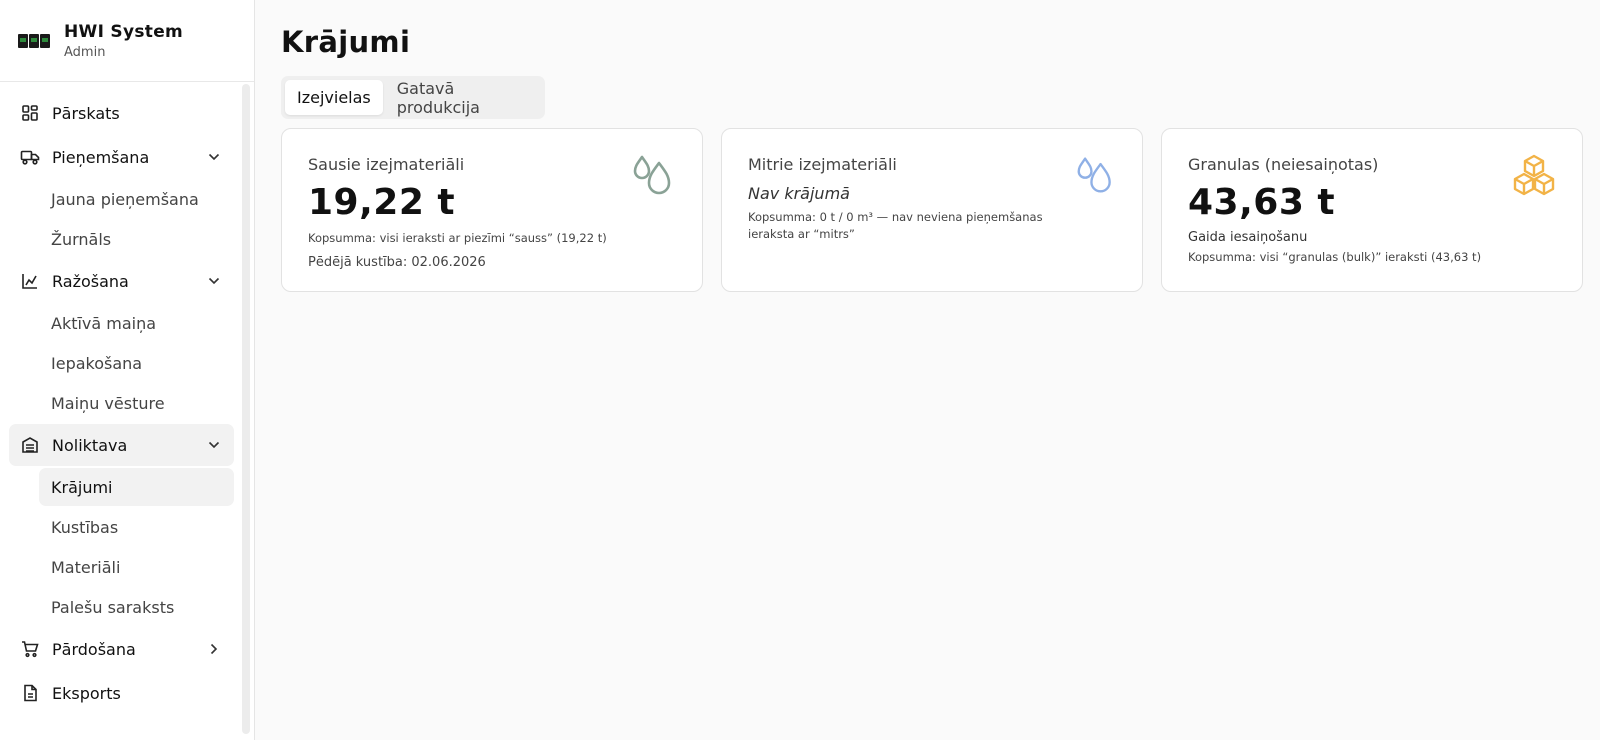 This screenshot has height=740, width=1600. I want to click on sidebar-item-label: Pārskats, so click(86, 113).